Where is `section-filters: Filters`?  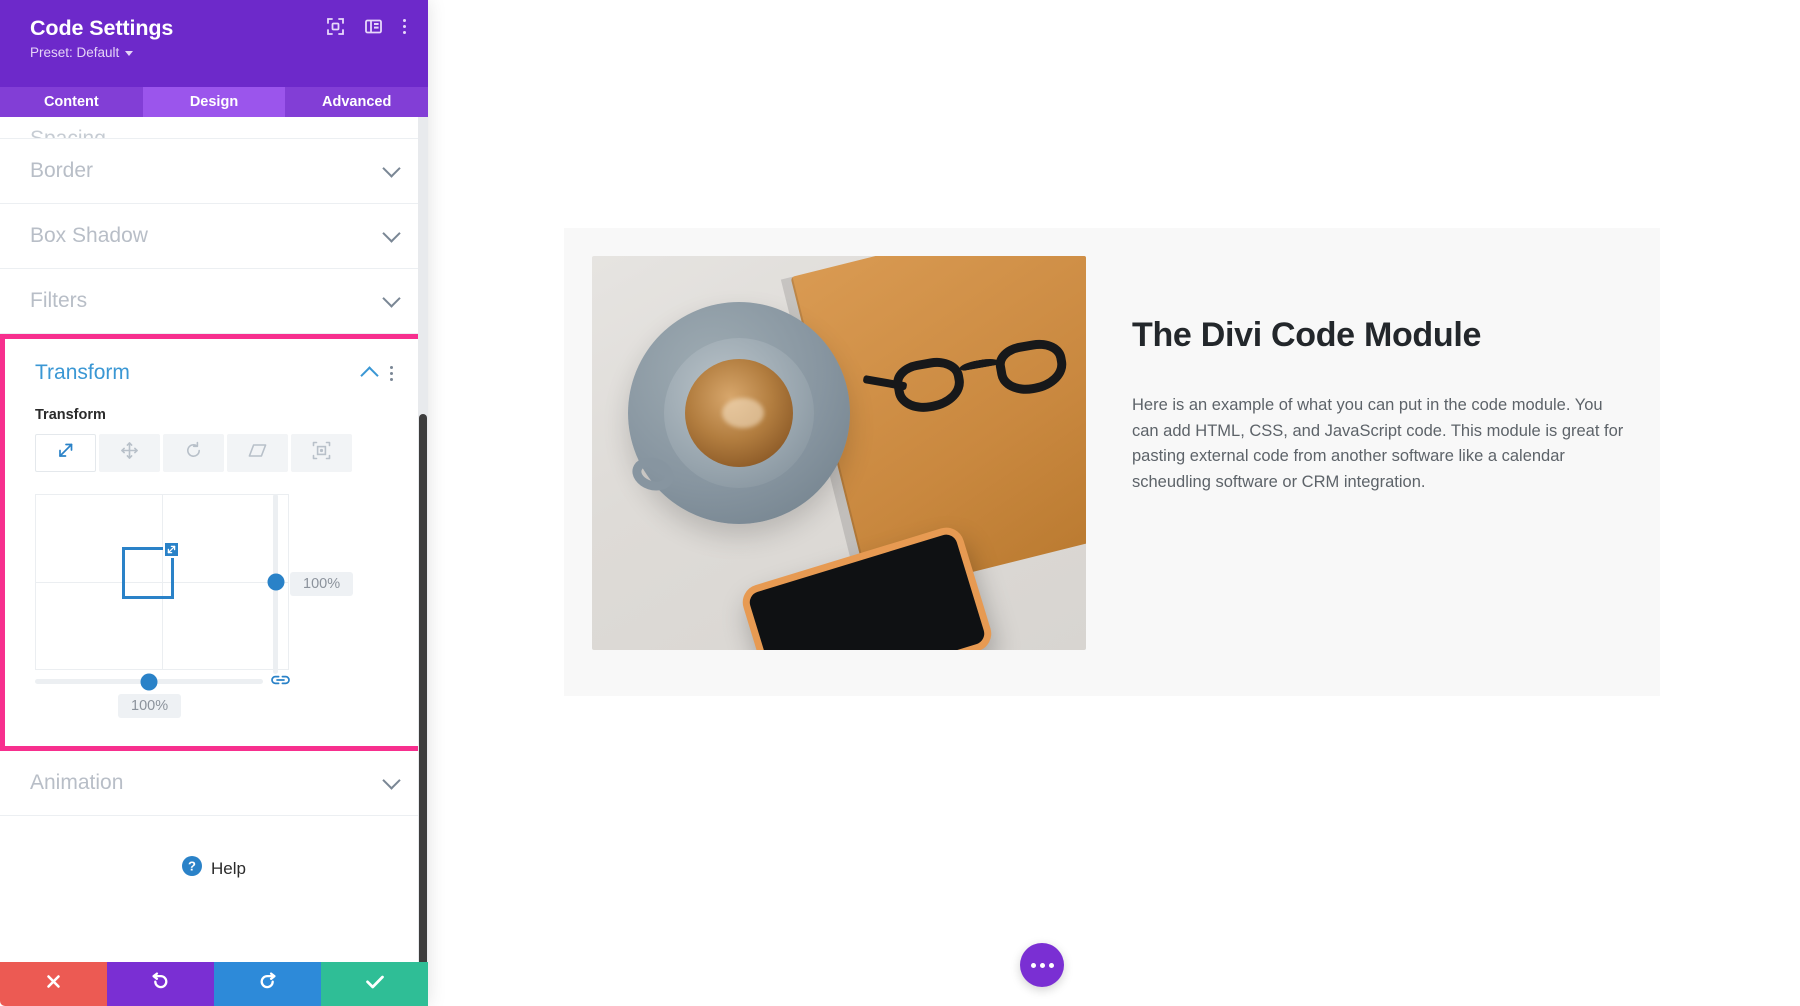
section-filters: Filters is located at coordinates (214, 301).